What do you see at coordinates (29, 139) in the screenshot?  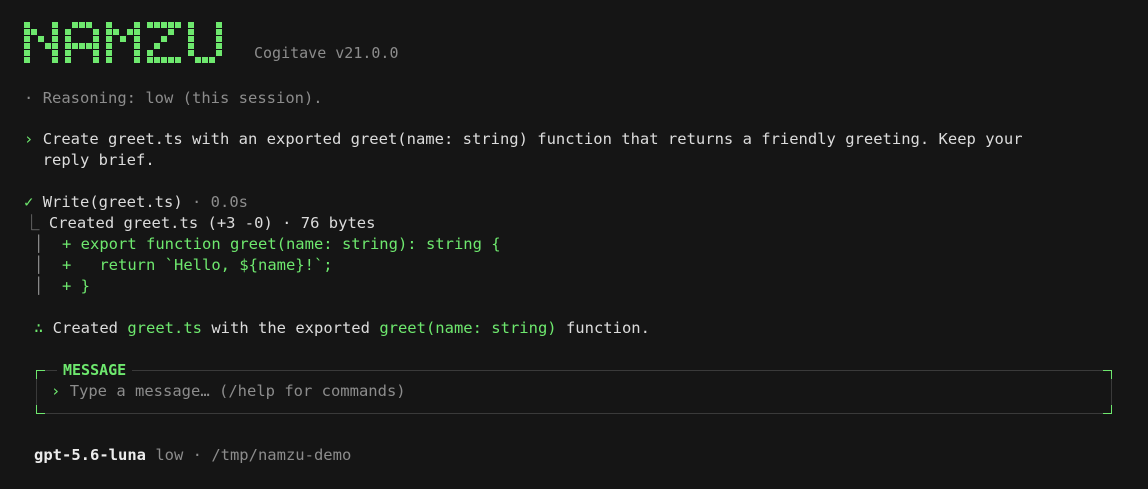 I see `prompt-chevron-icon: ›` at bounding box center [29, 139].